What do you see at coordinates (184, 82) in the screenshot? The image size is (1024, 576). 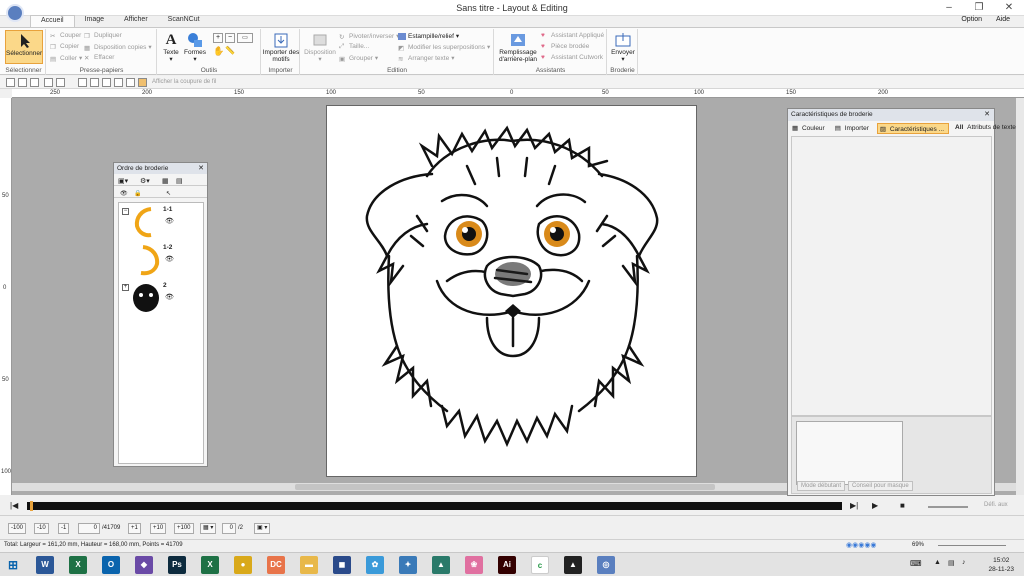 I see `show-cut-line-toggle: Afficher la coupure de fil` at bounding box center [184, 82].